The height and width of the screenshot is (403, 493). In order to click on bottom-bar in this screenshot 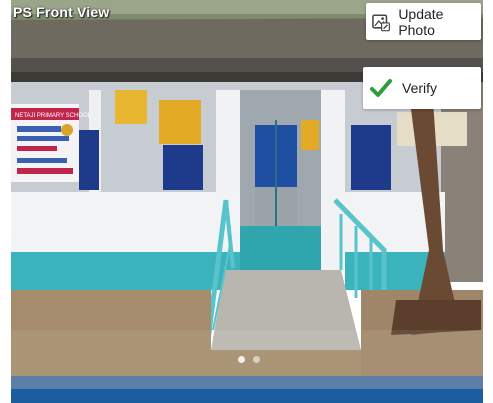, I will do `click(247, 389)`.